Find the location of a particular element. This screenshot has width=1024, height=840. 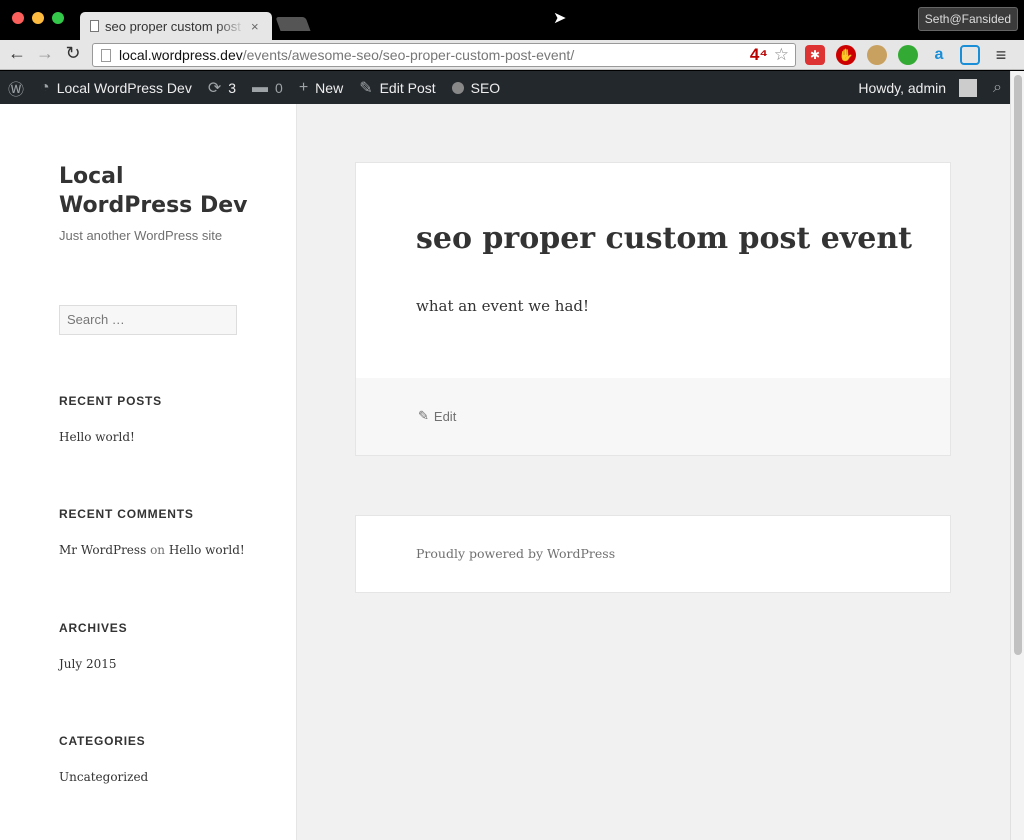

cookie-icon is located at coordinates (877, 55).